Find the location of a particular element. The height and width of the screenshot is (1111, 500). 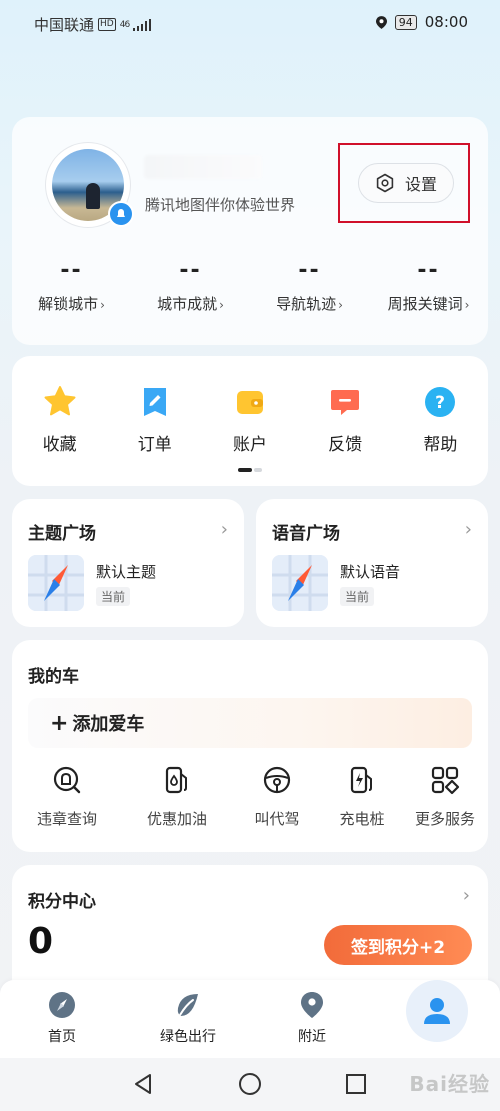

voice-current-name: 默认语音 is located at coordinates (370, 572).